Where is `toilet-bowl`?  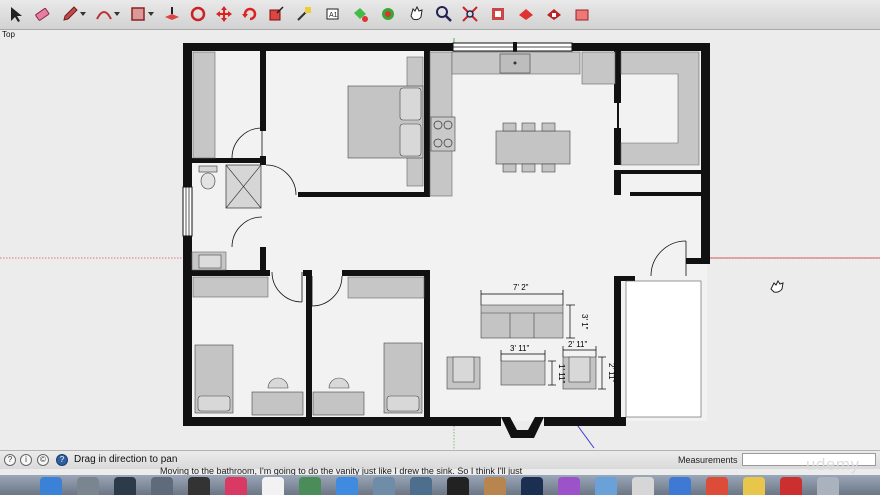
toilet-bowl is located at coordinates (208, 181).